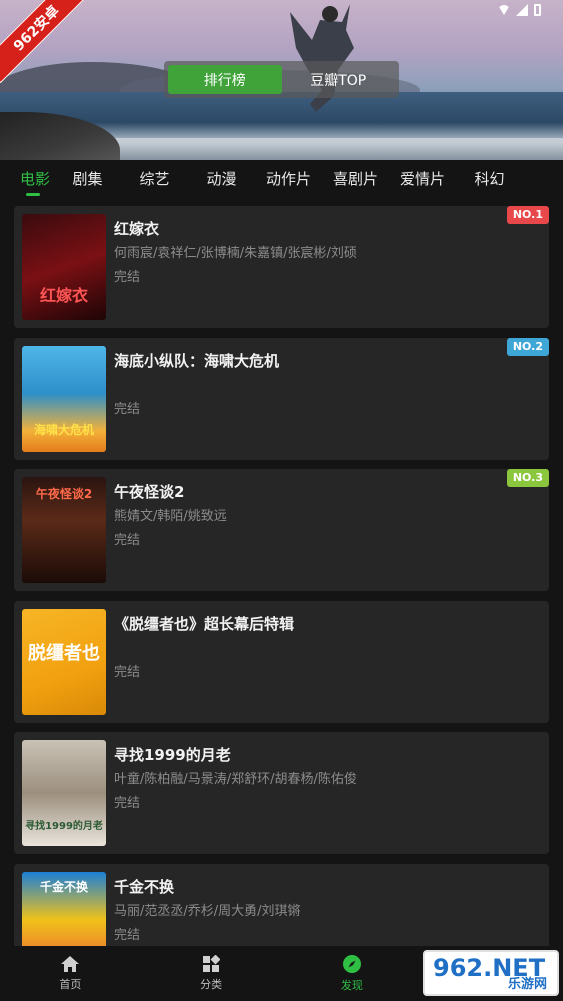  I want to click on poster-title: 海啸大危机, so click(63, 429).